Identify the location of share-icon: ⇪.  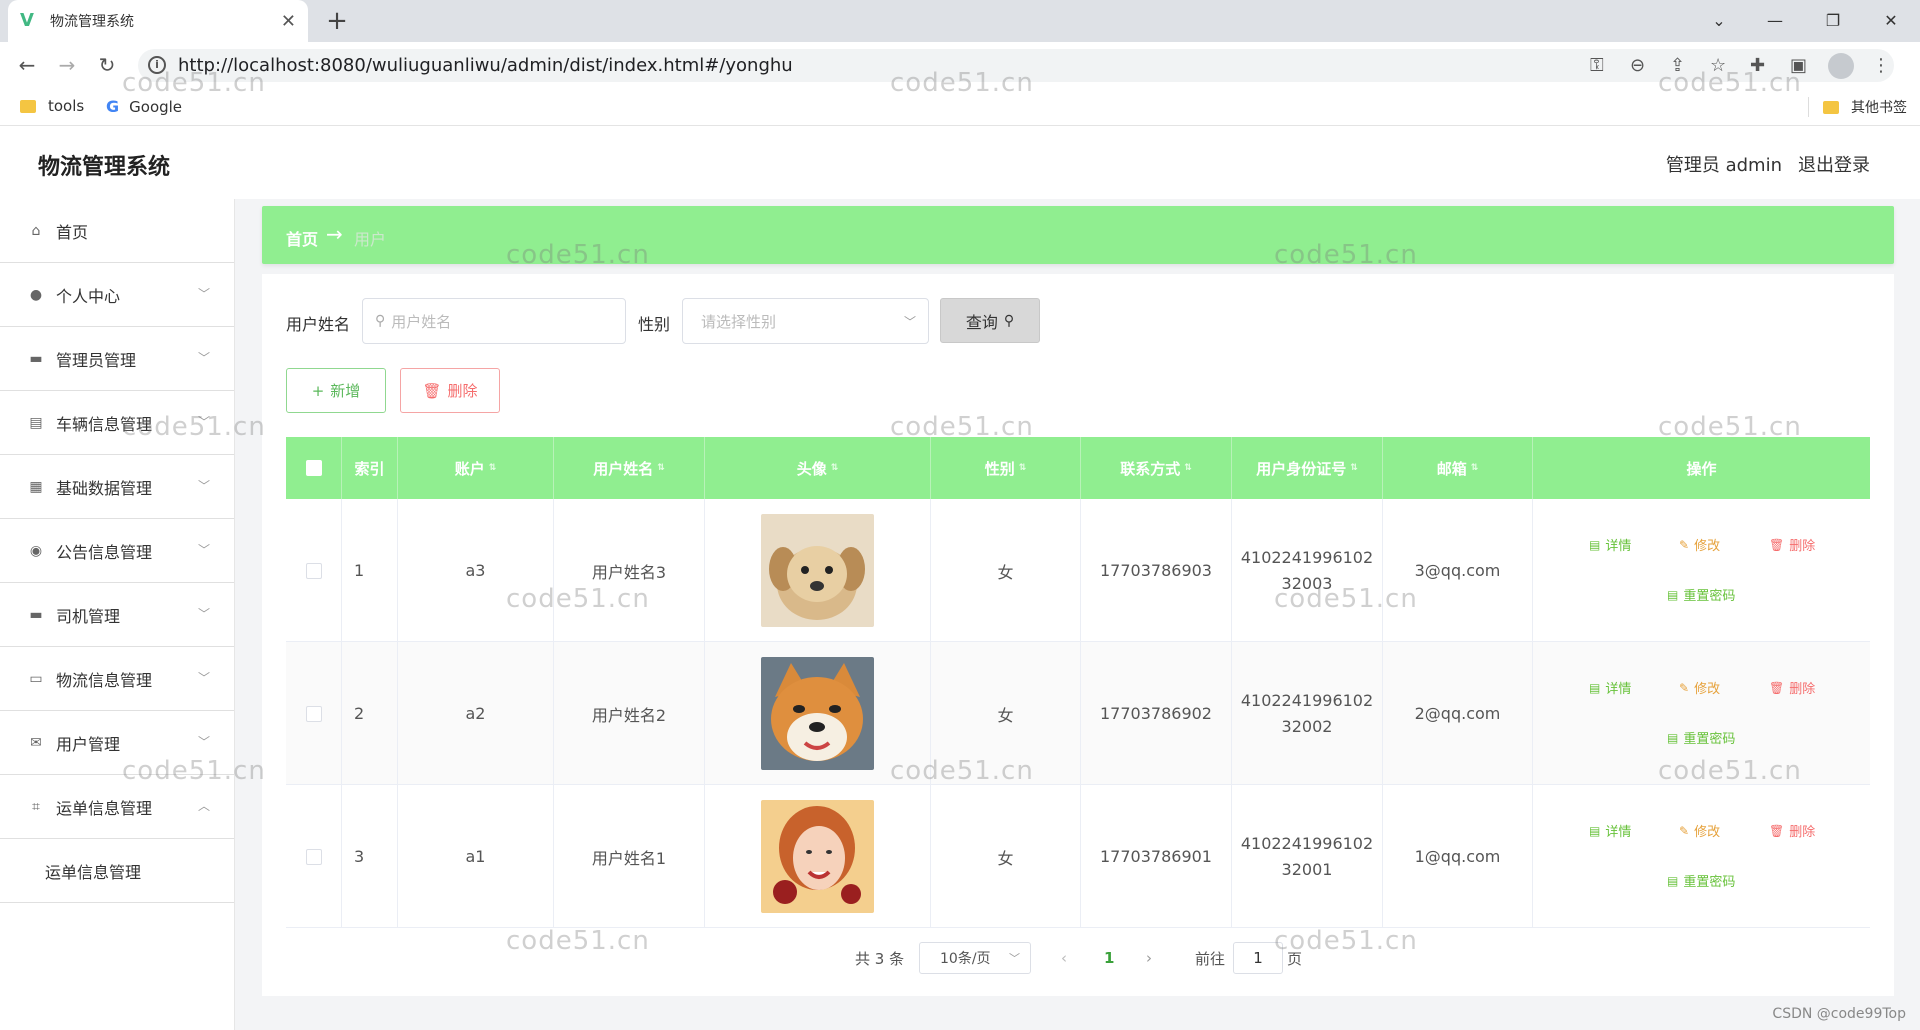
(1677, 65).